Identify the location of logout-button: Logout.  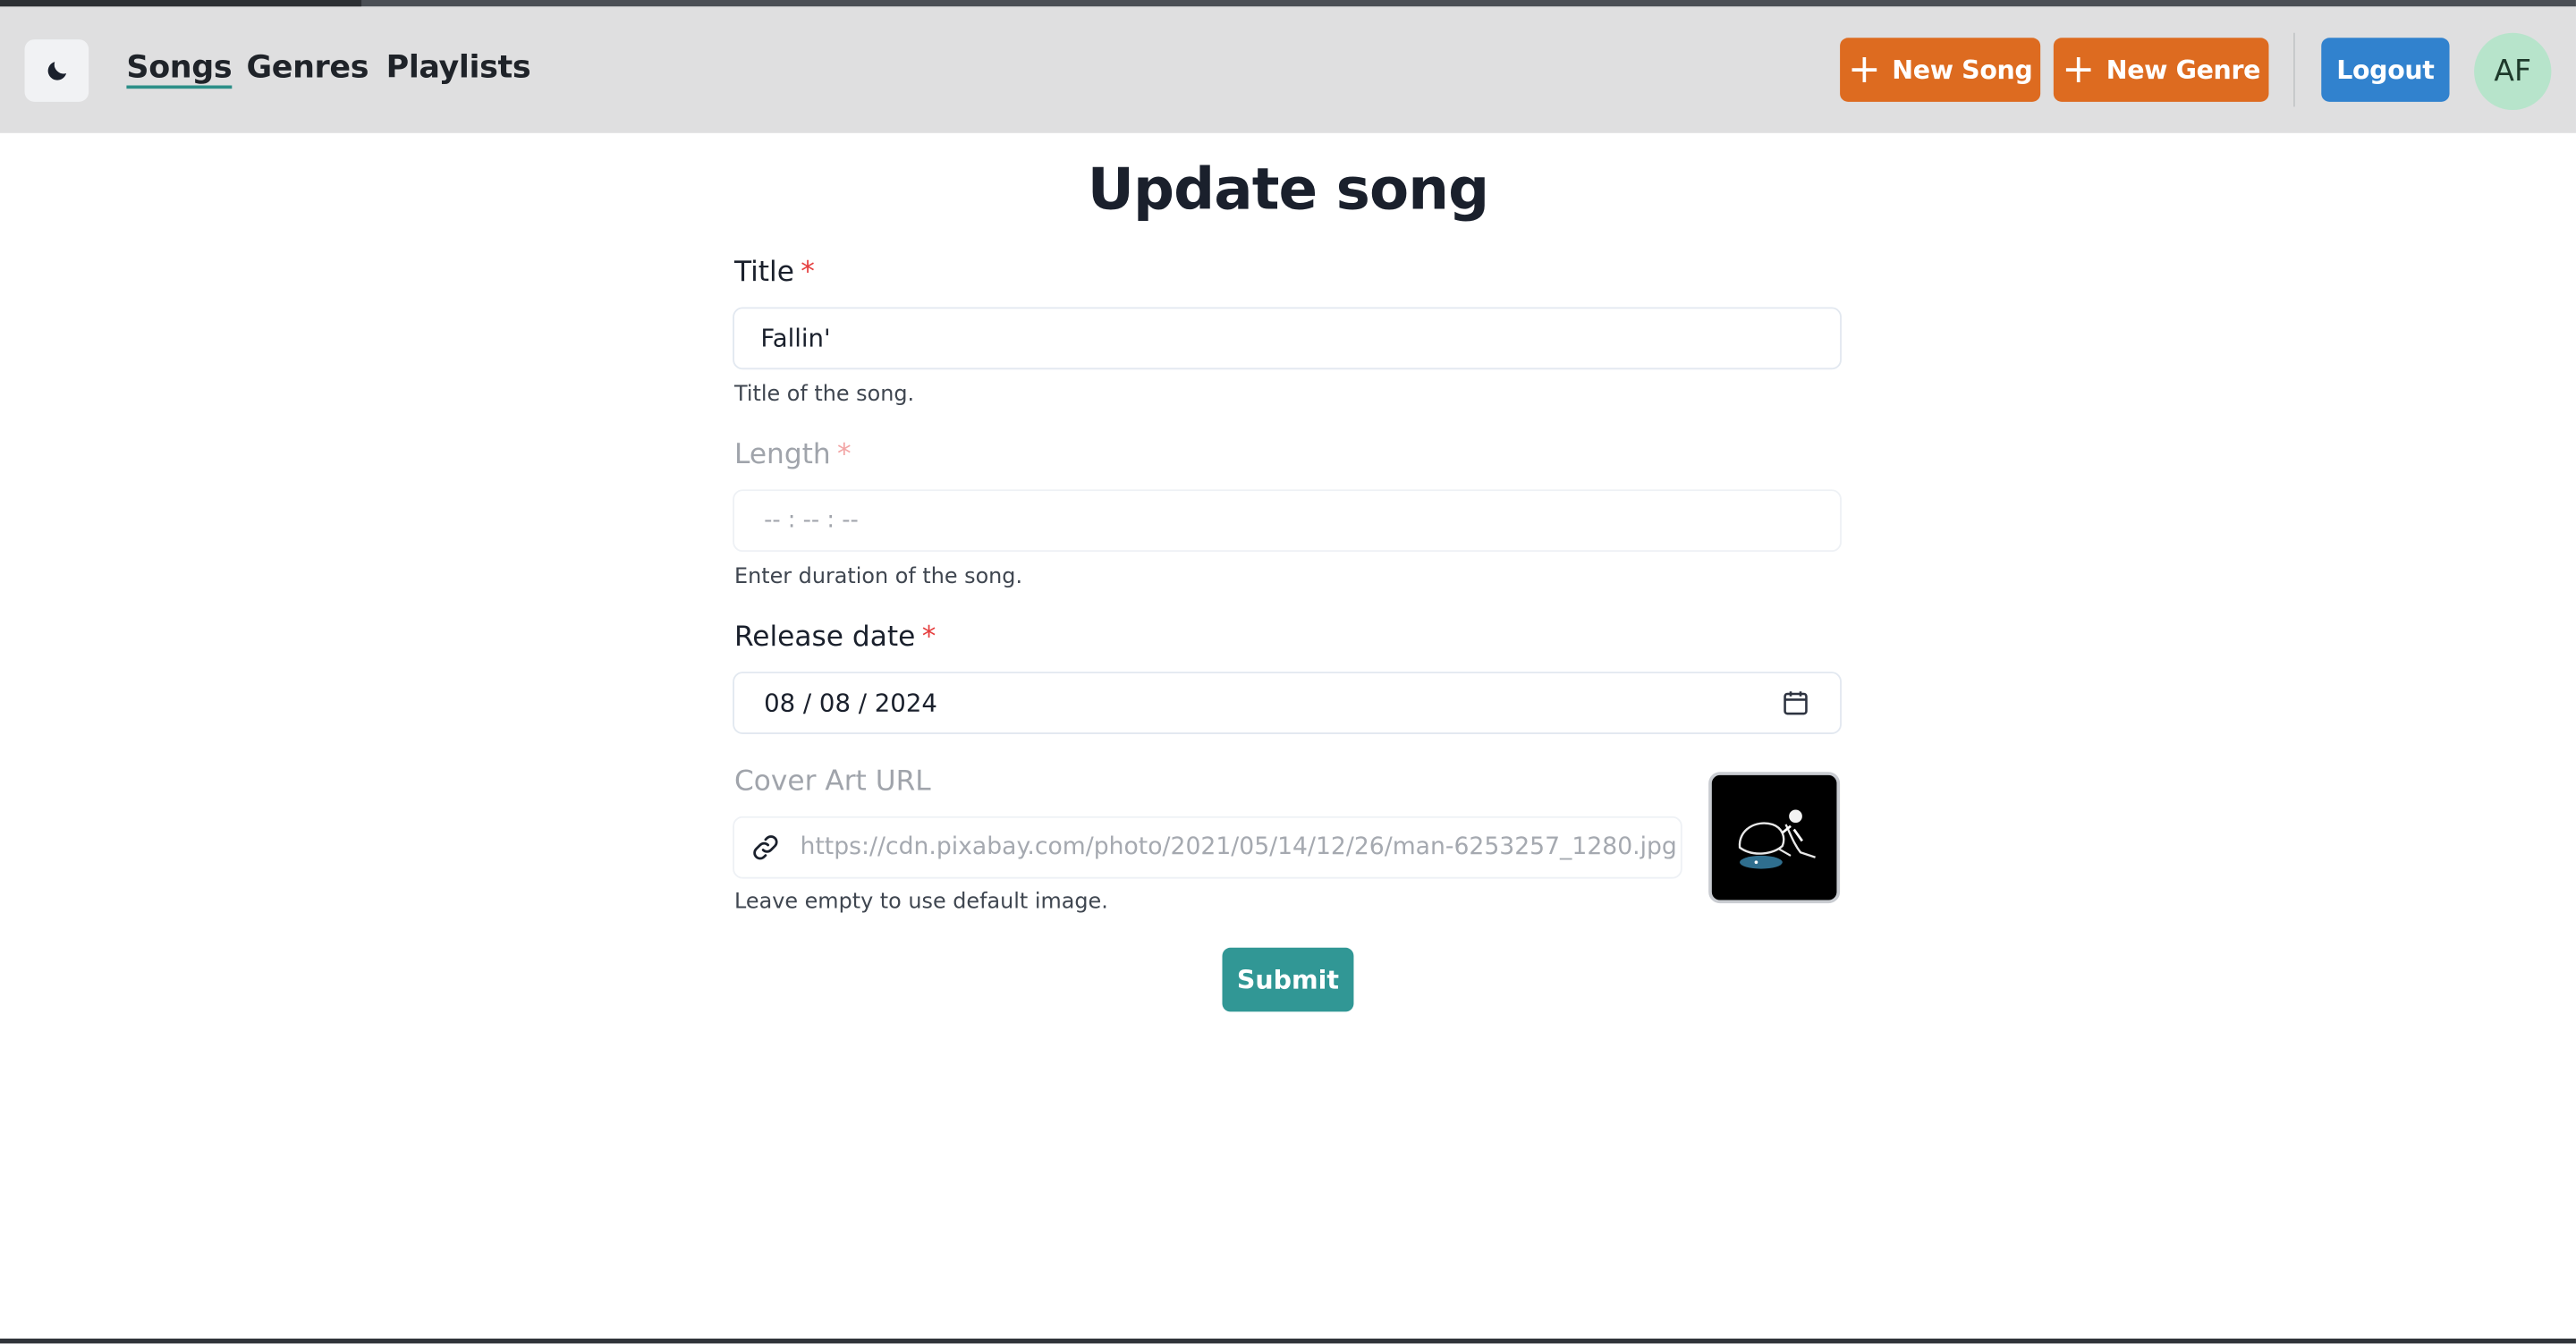
(2385, 70).